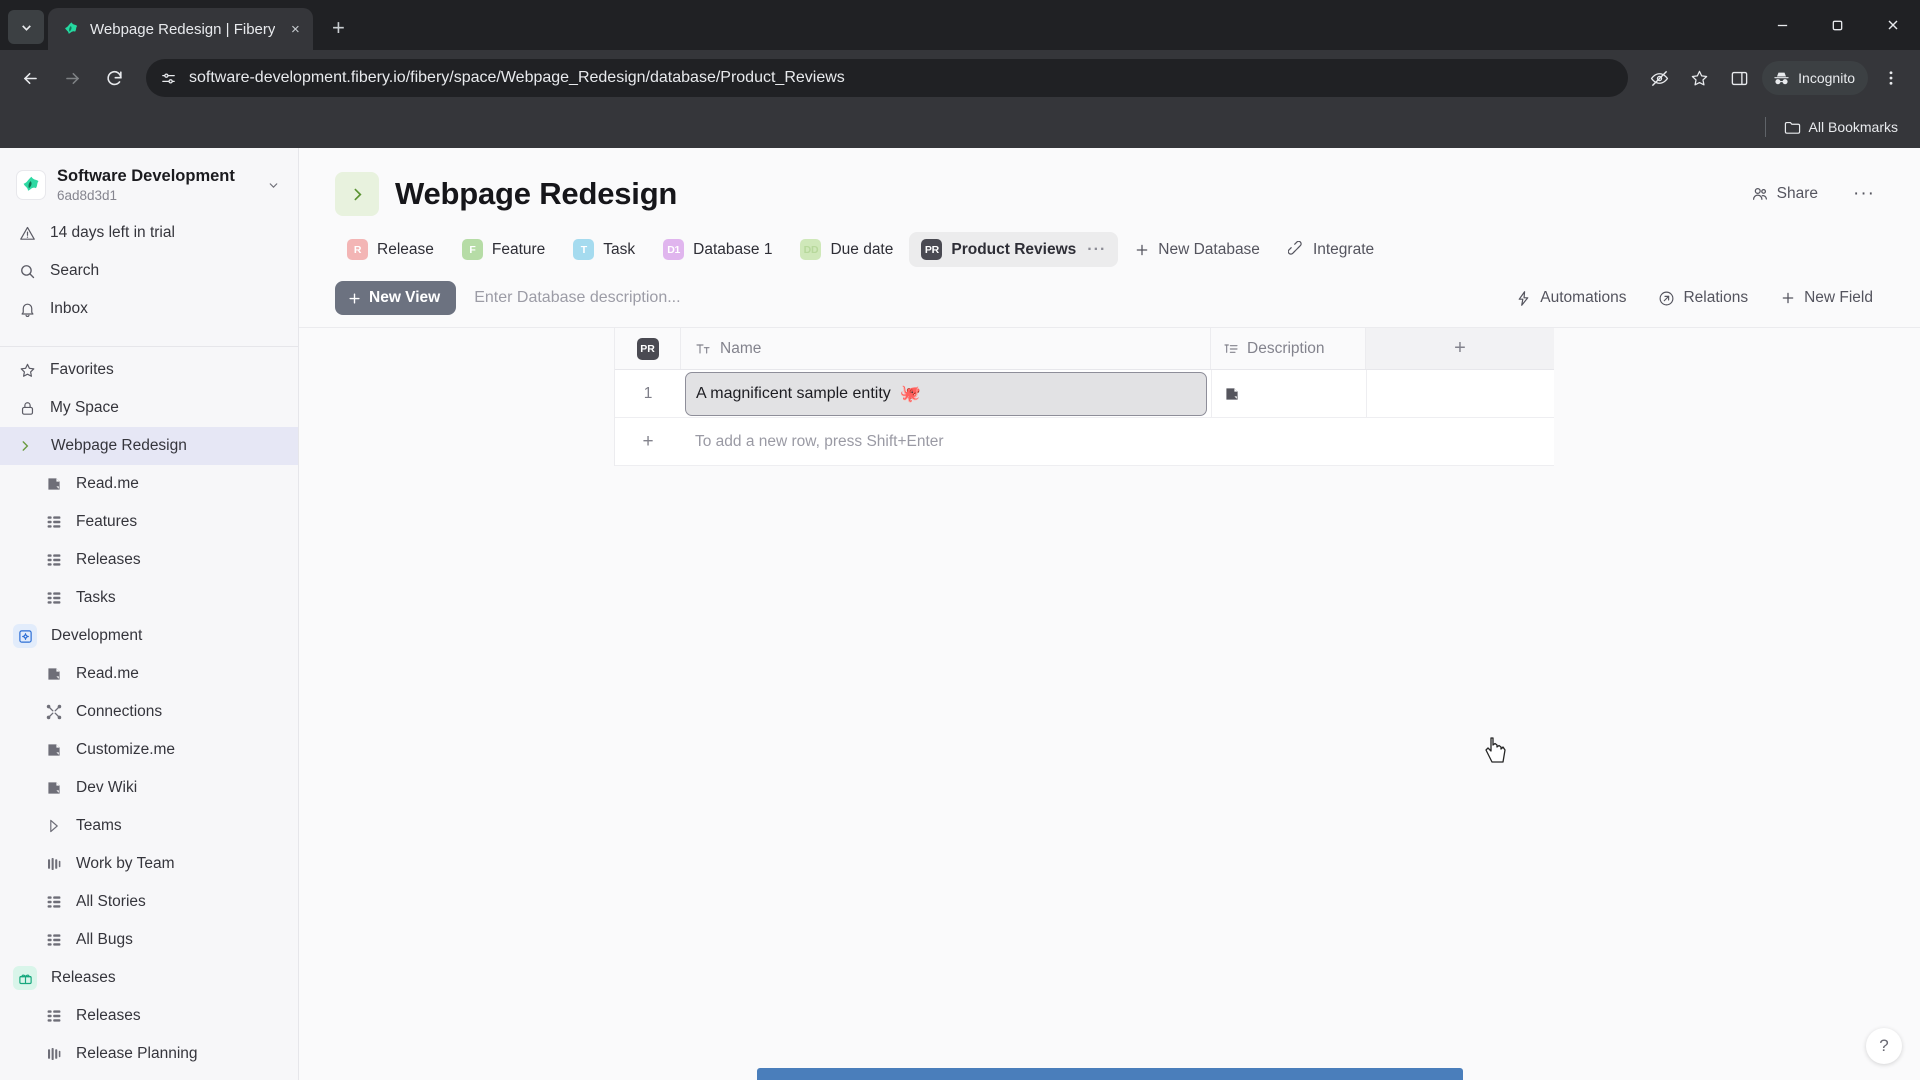 The height and width of the screenshot is (1080, 1920). I want to click on sidebar-item-work-by-team: Work by Team, so click(149, 864).